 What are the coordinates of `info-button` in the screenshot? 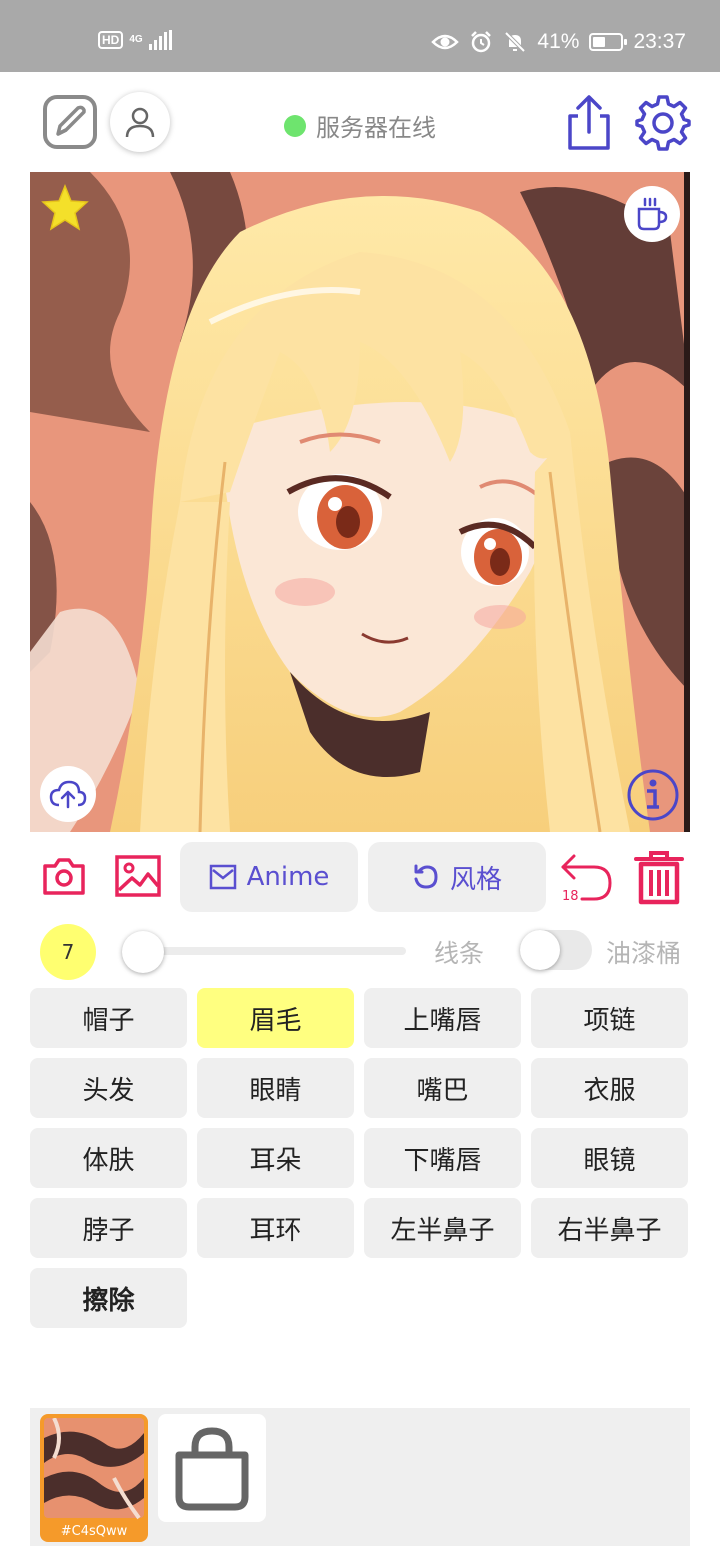 It's located at (653, 795).